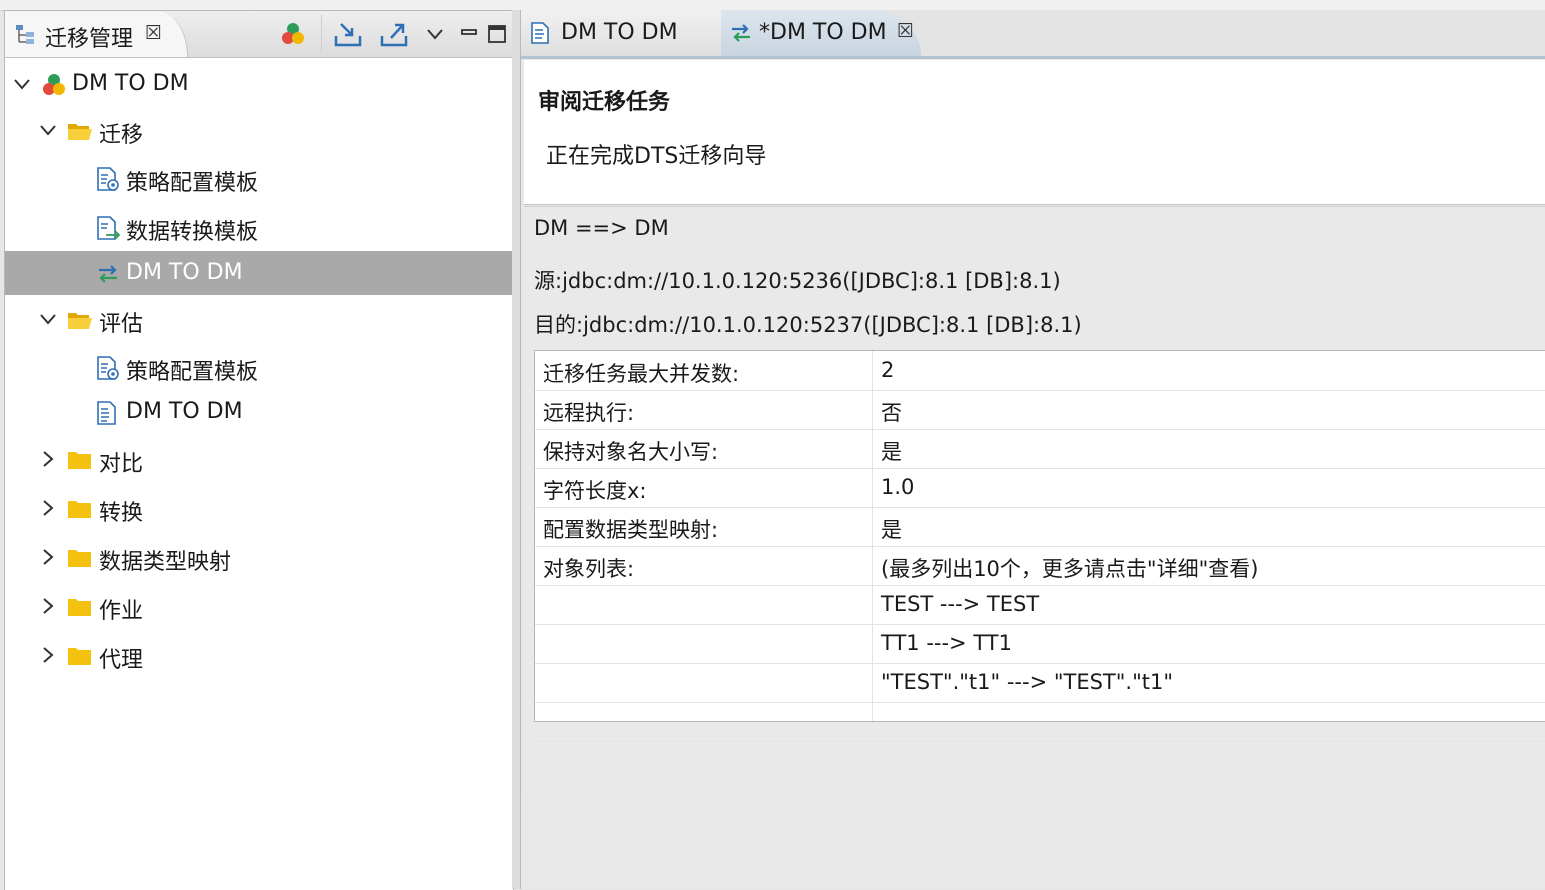  I want to click on tree-item-migrate-strategy-template: 策略配置模板, so click(259, 178).